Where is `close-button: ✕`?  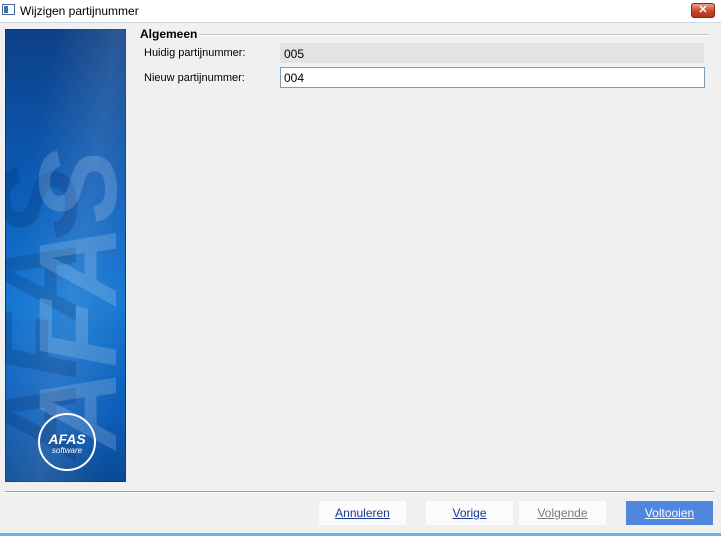
close-button: ✕ is located at coordinates (703, 10).